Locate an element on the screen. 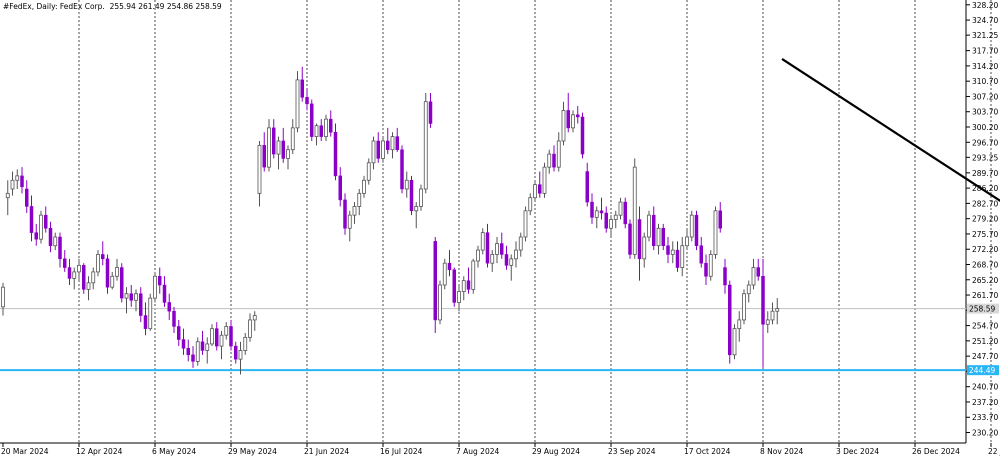 Image resolution: width=1000 pixels, height=457 pixels. price-tick-label: 289.70 is located at coordinates (985, 173).